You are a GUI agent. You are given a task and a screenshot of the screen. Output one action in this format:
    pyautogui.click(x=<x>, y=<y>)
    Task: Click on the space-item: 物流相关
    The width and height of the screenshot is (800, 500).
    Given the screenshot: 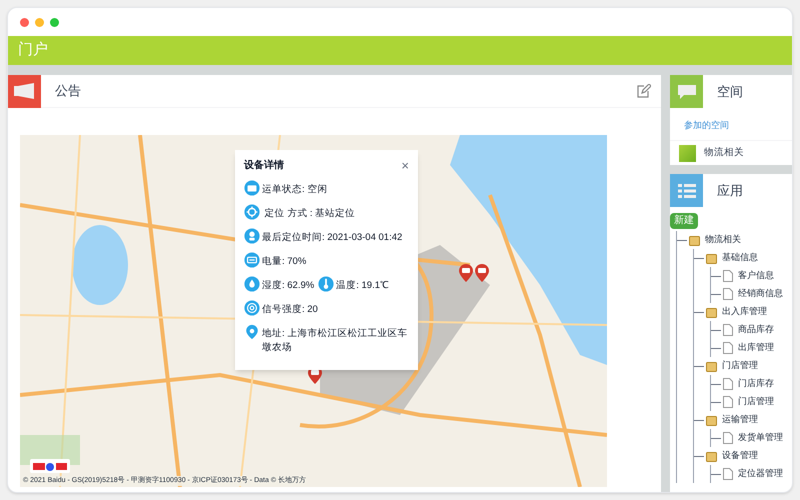 What is the action you would take?
    pyautogui.click(x=724, y=153)
    